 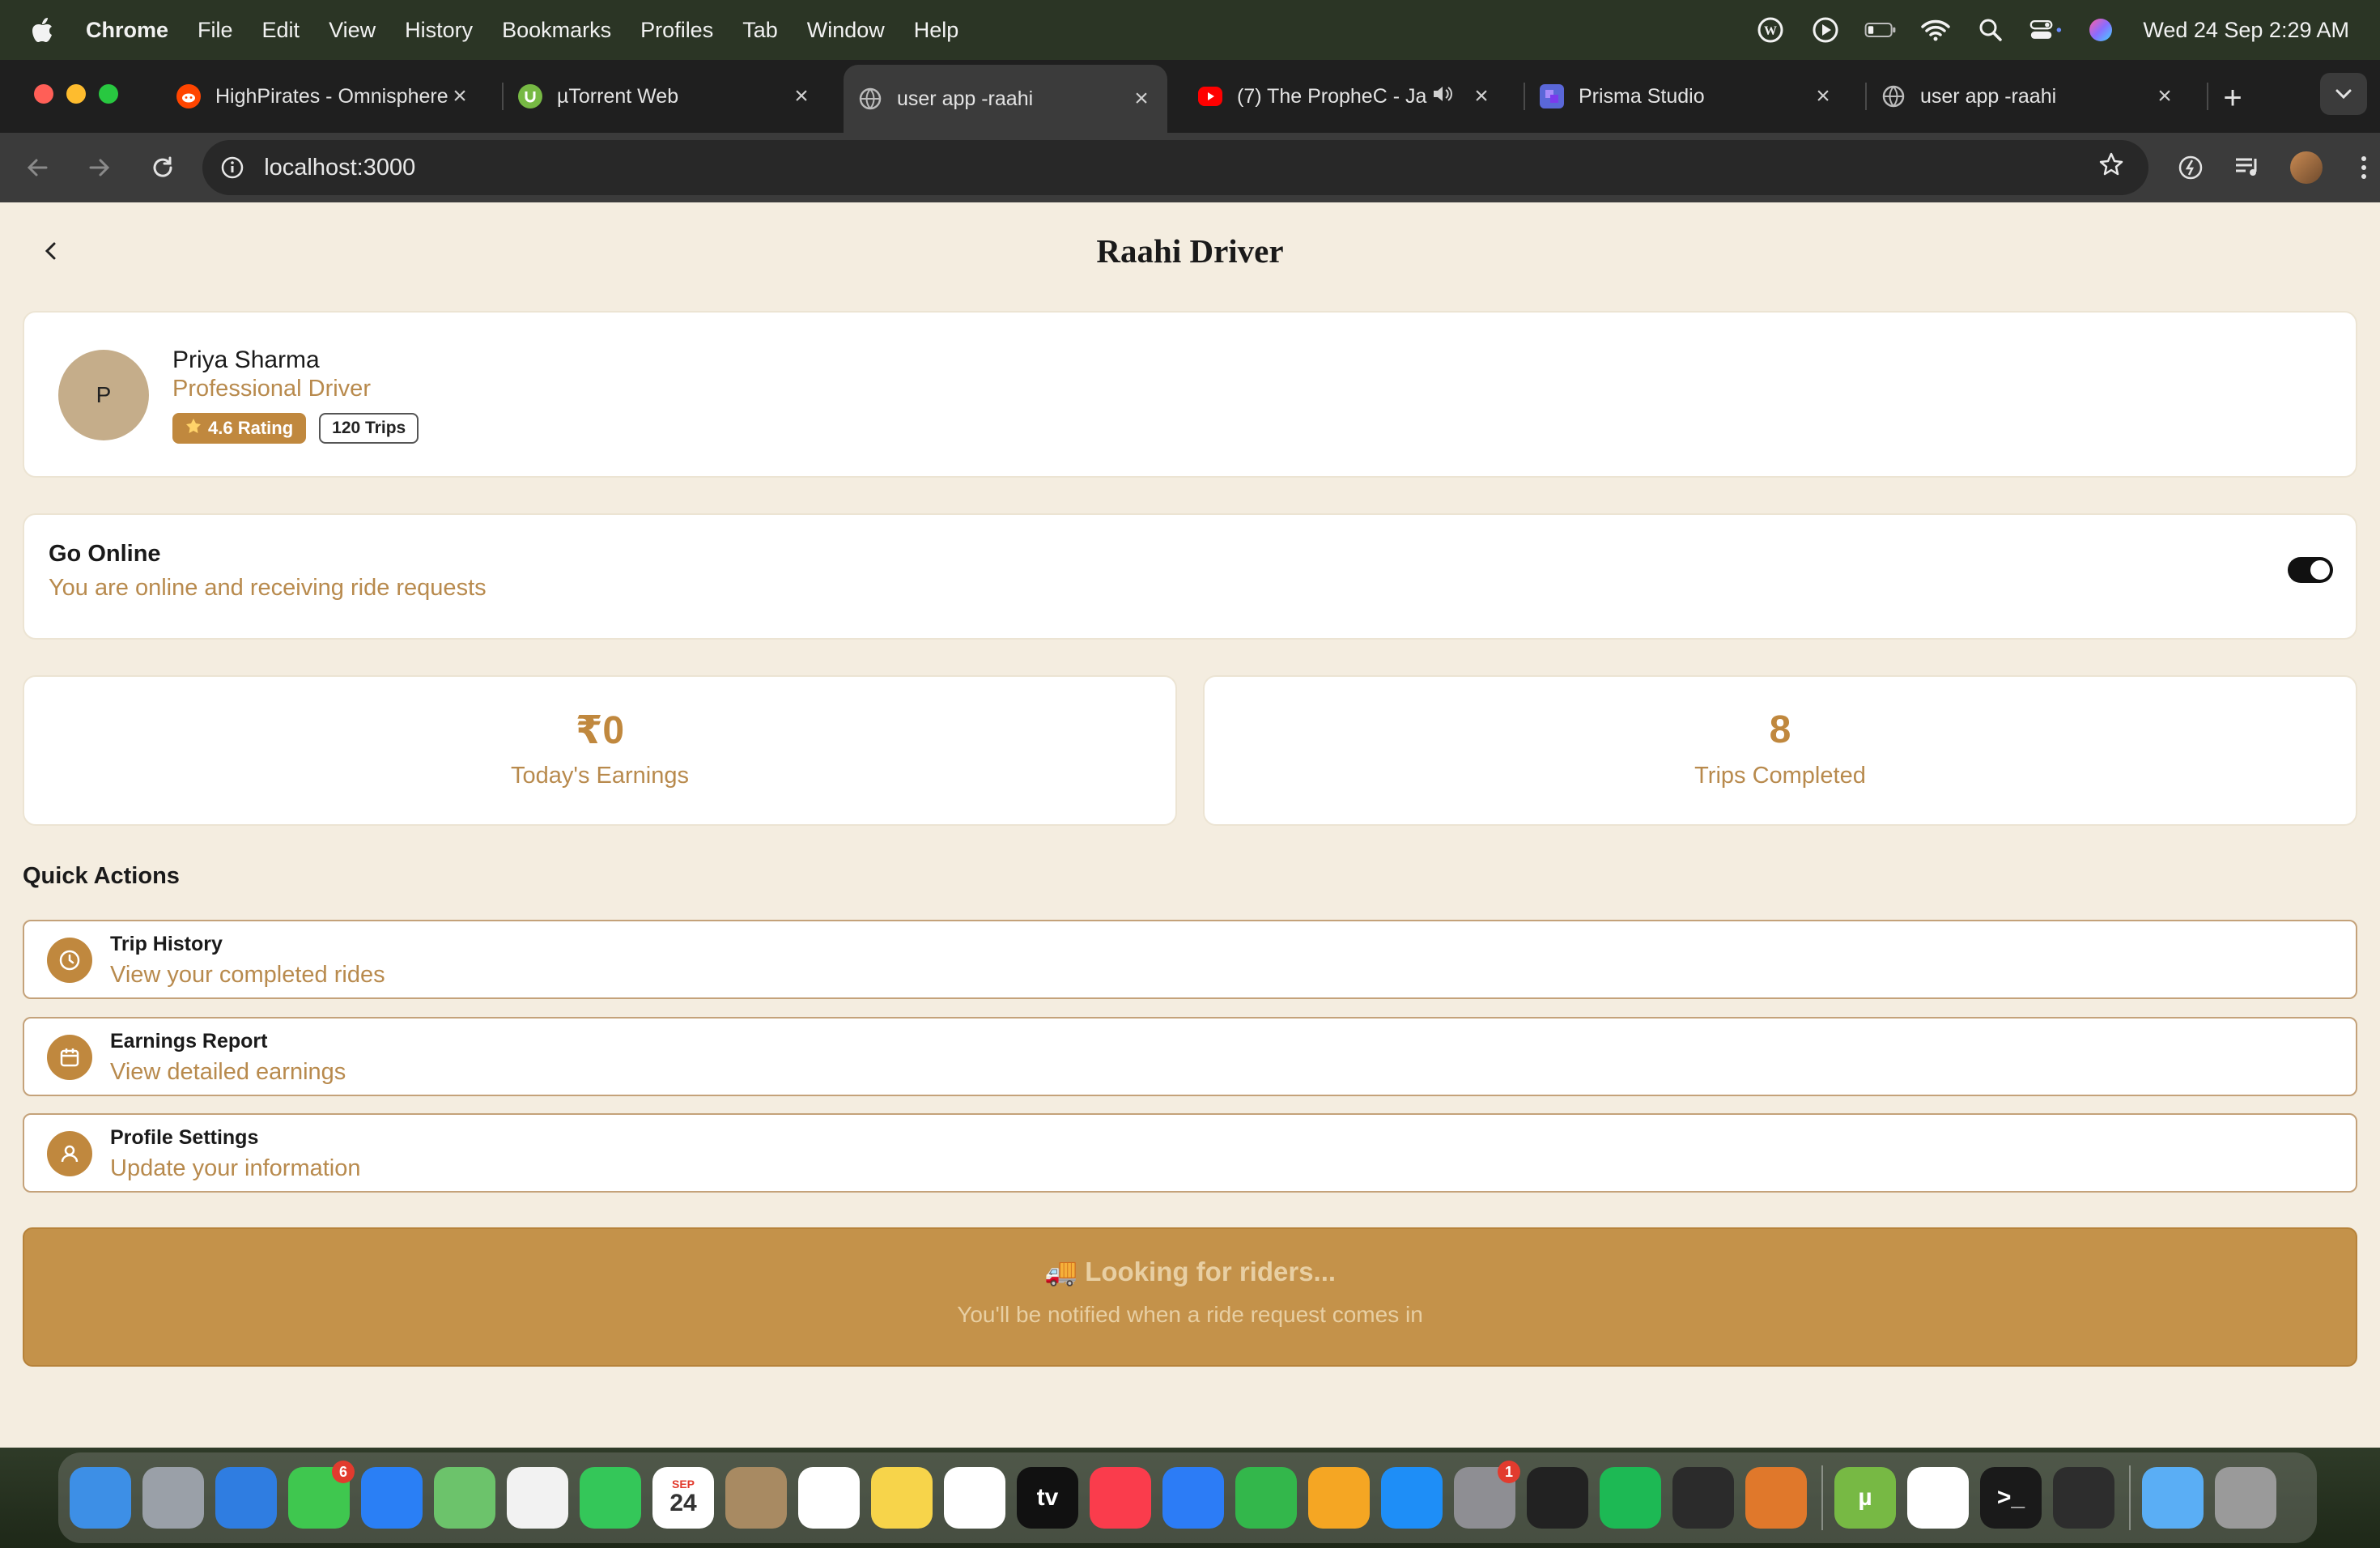 What do you see at coordinates (902, 1498) in the screenshot?
I see `notes-icon` at bounding box center [902, 1498].